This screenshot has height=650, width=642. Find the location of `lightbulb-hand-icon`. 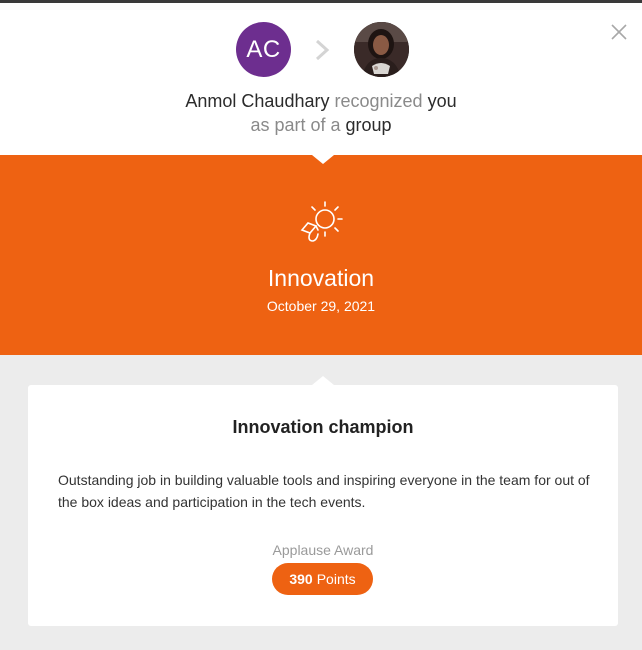

lightbulb-hand-icon is located at coordinates (322, 223).